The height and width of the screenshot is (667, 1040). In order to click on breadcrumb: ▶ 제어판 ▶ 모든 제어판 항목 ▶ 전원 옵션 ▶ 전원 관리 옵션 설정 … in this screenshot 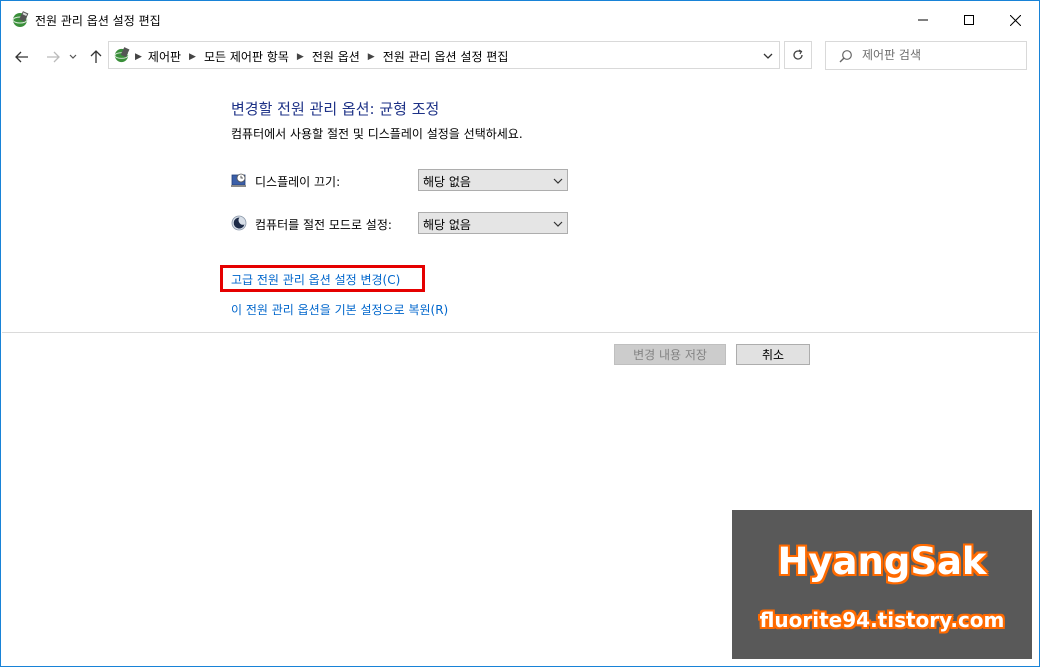, I will do `click(321, 56)`.